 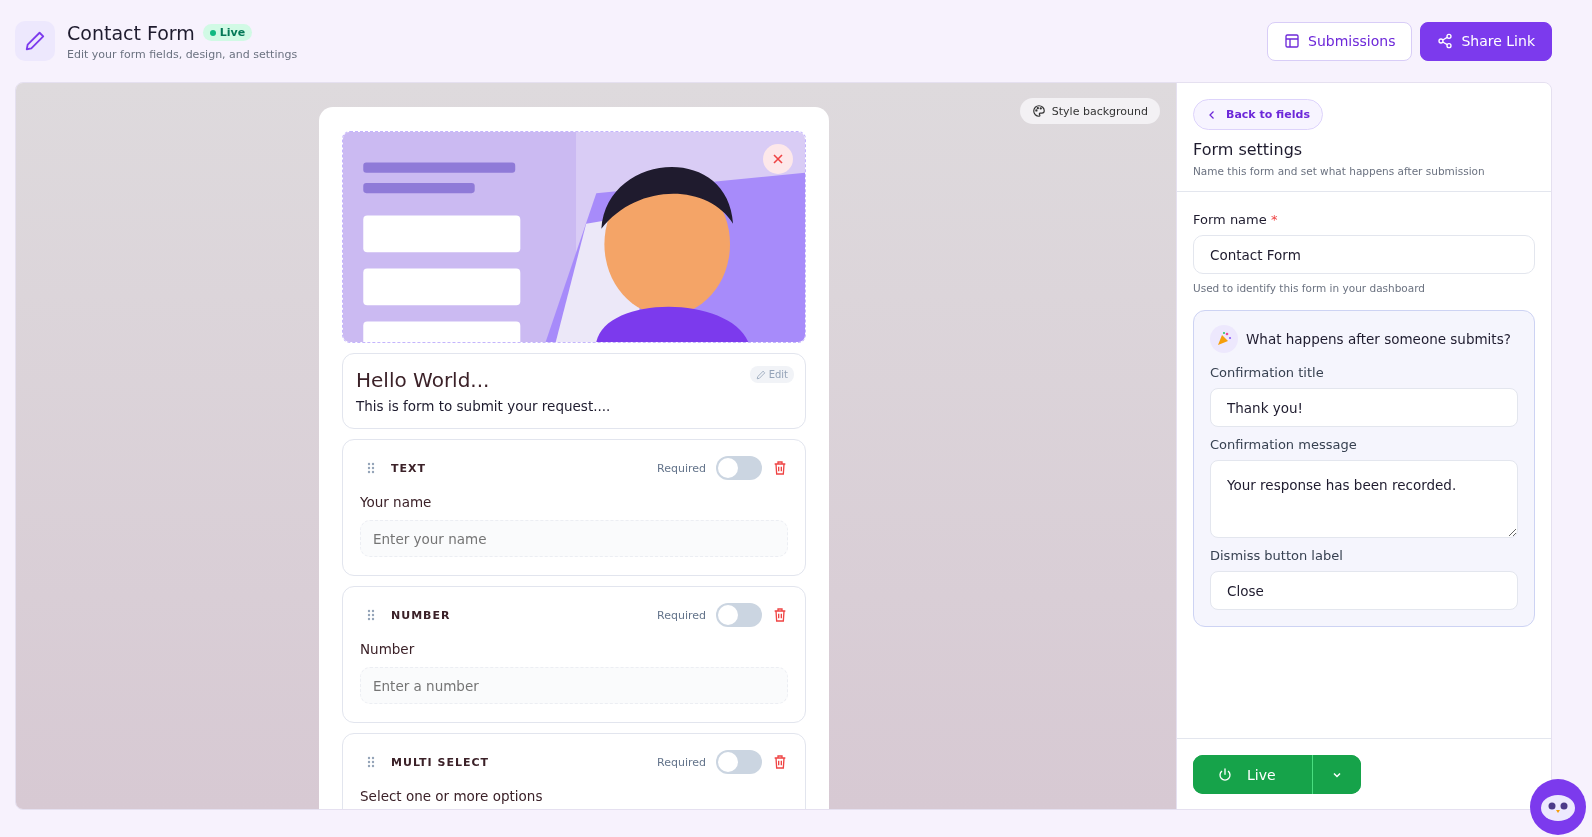 What do you see at coordinates (1340, 41) in the screenshot?
I see `submissions-button: Submissions` at bounding box center [1340, 41].